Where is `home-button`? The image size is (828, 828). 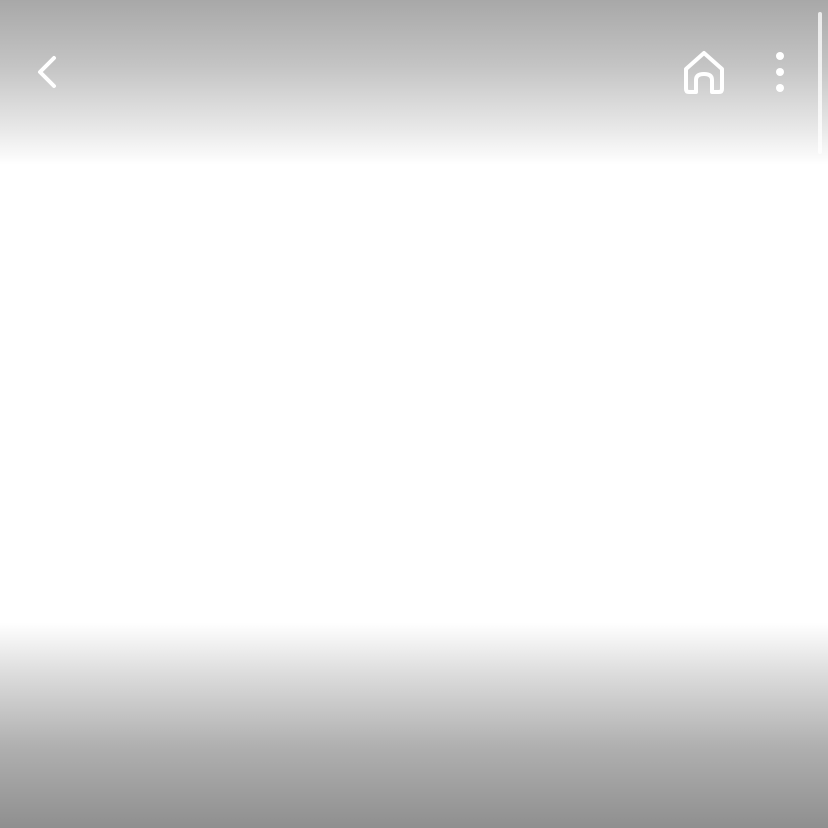 home-button is located at coordinates (704, 72).